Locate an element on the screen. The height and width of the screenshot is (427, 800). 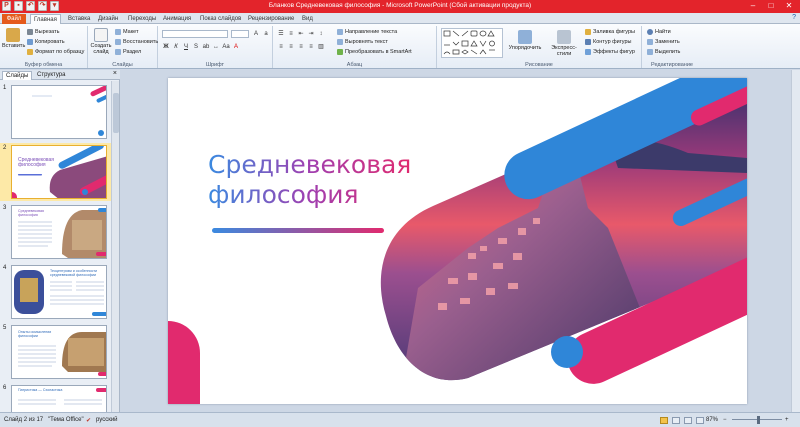
tab-file: Файл is located at coordinates (14, 19).